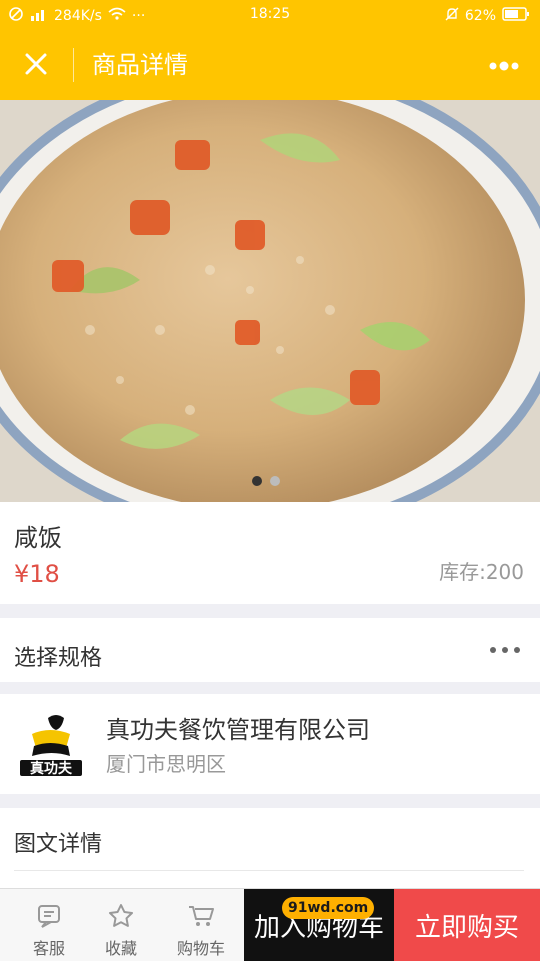 This screenshot has width=540, height=961. What do you see at coordinates (201, 916) in the screenshot?
I see `cart-icon` at bounding box center [201, 916].